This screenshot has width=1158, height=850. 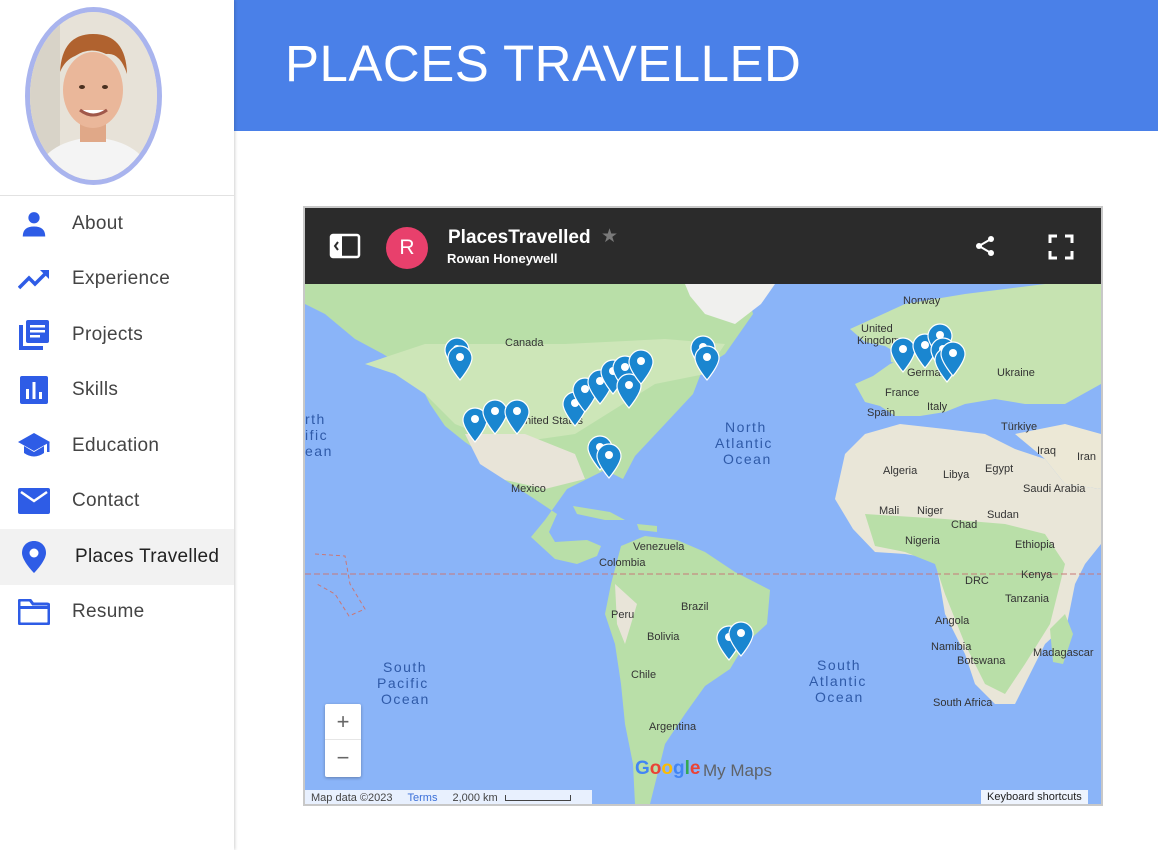 What do you see at coordinates (528, 489) in the screenshot?
I see `map-label-mexico: Mexico` at bounding box center [528, 489].